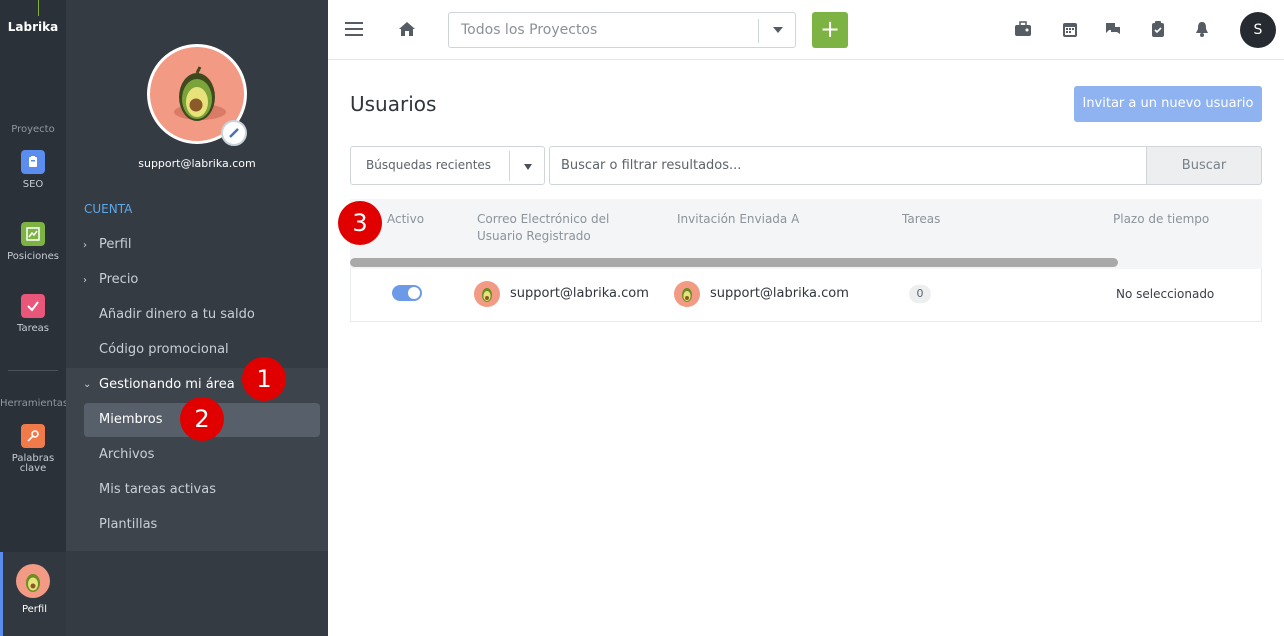 The width and height of the screenshot is (1284, 636). What do you see at coordinates (921, 219) in the screenshot?
I see `column-header-tareas: Tareas` at bounding box center [921, 219].